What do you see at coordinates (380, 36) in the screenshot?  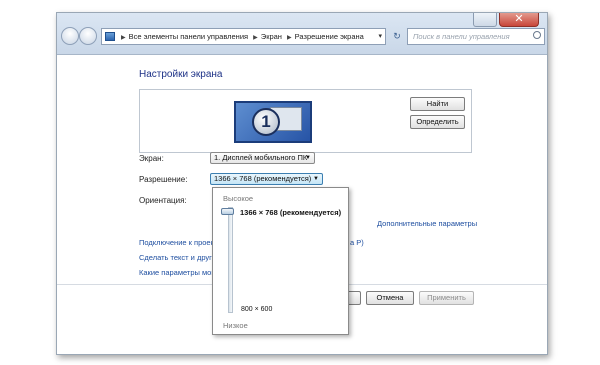 I see `address-dropdown-icon: ▾` at bounding box center [380, 36].